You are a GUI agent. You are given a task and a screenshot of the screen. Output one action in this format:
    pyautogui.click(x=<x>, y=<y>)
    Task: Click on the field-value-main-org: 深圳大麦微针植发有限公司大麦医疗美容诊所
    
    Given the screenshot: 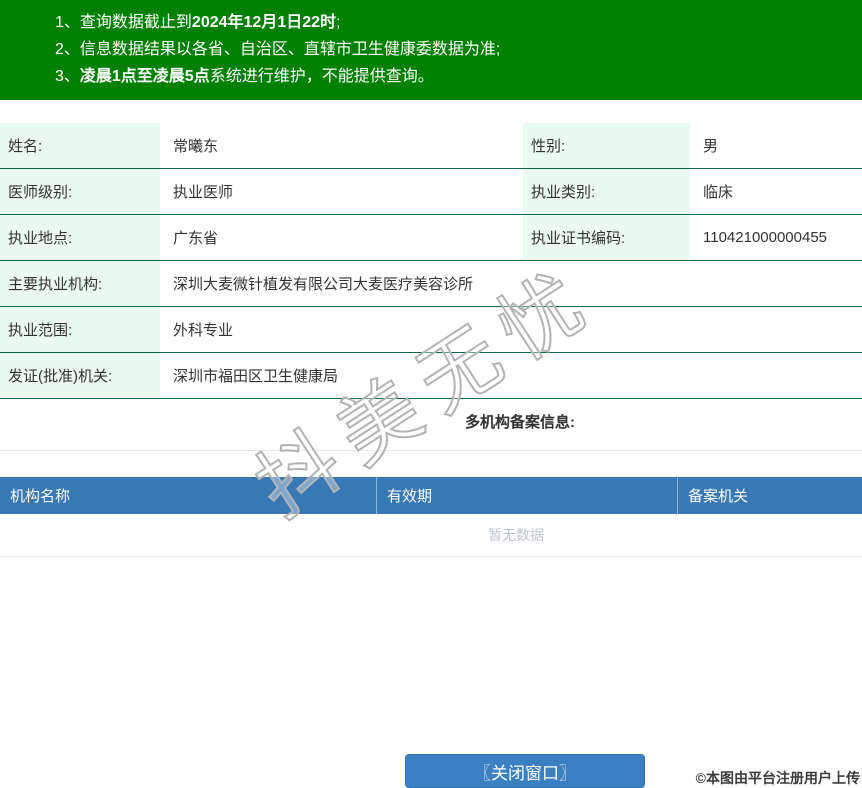 What is the action you would take?
    pyautogui.click(x=323, y=284)
    